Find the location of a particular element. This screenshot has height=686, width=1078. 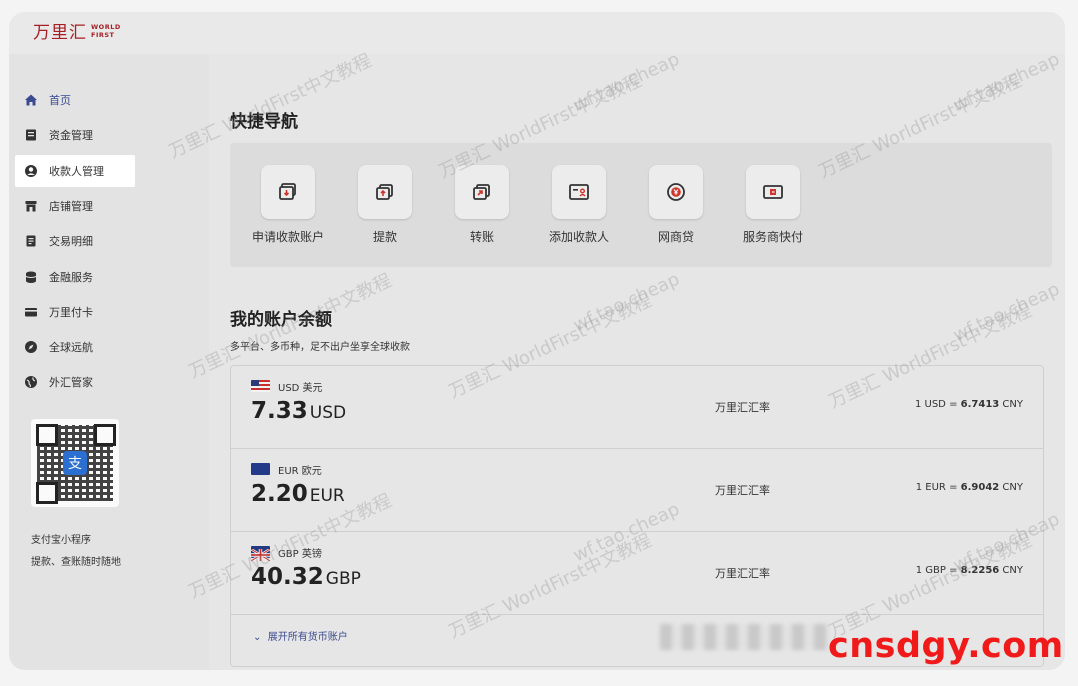

compass-icon is located at coordinates (31, 347).